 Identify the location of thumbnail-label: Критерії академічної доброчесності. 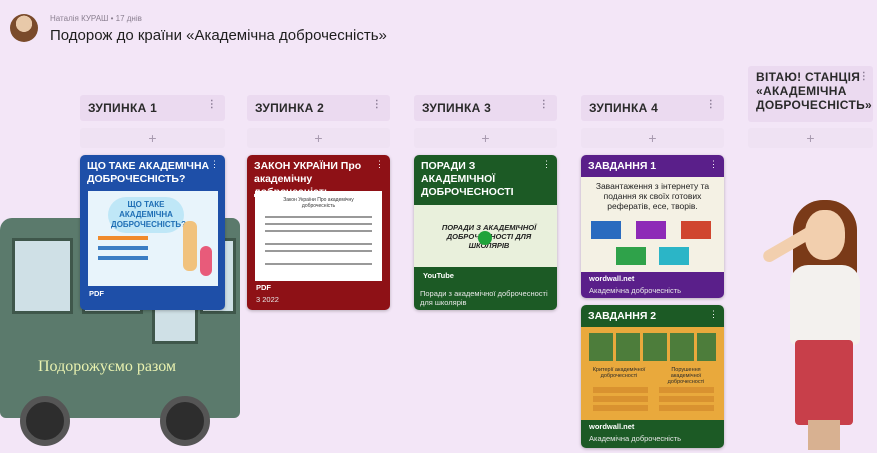
(619, 373).